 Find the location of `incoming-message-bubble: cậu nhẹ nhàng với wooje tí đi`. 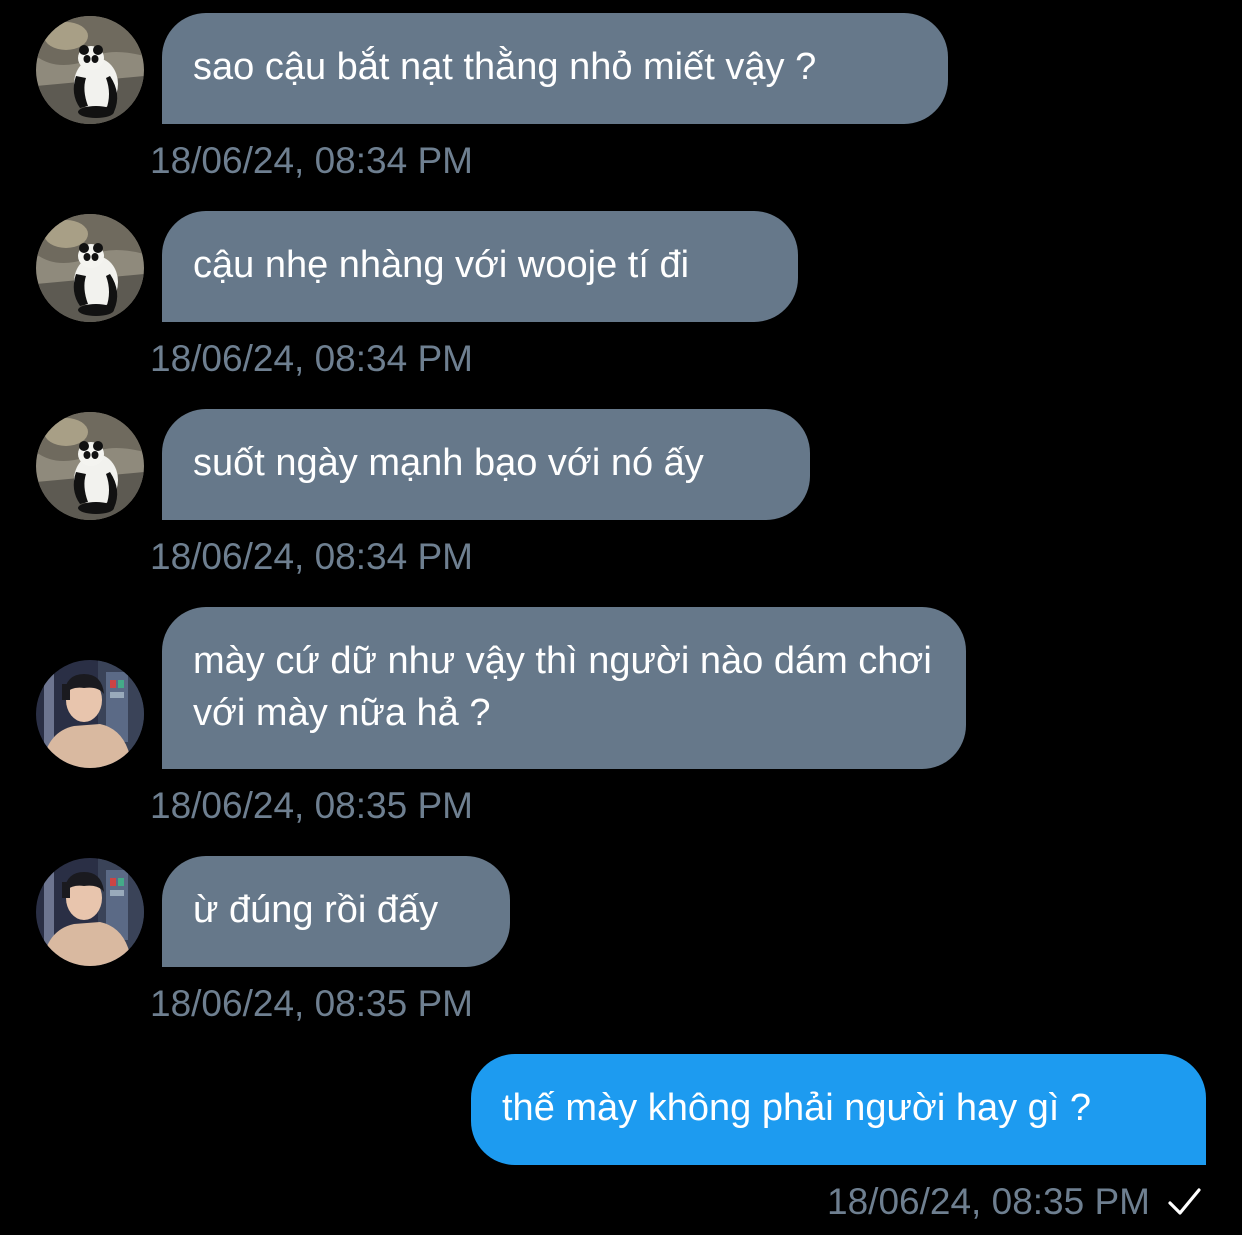

incoming-message-bubble: cậu nhẹ nhàng với wooje tí đi is located at coordinates (480, 266).